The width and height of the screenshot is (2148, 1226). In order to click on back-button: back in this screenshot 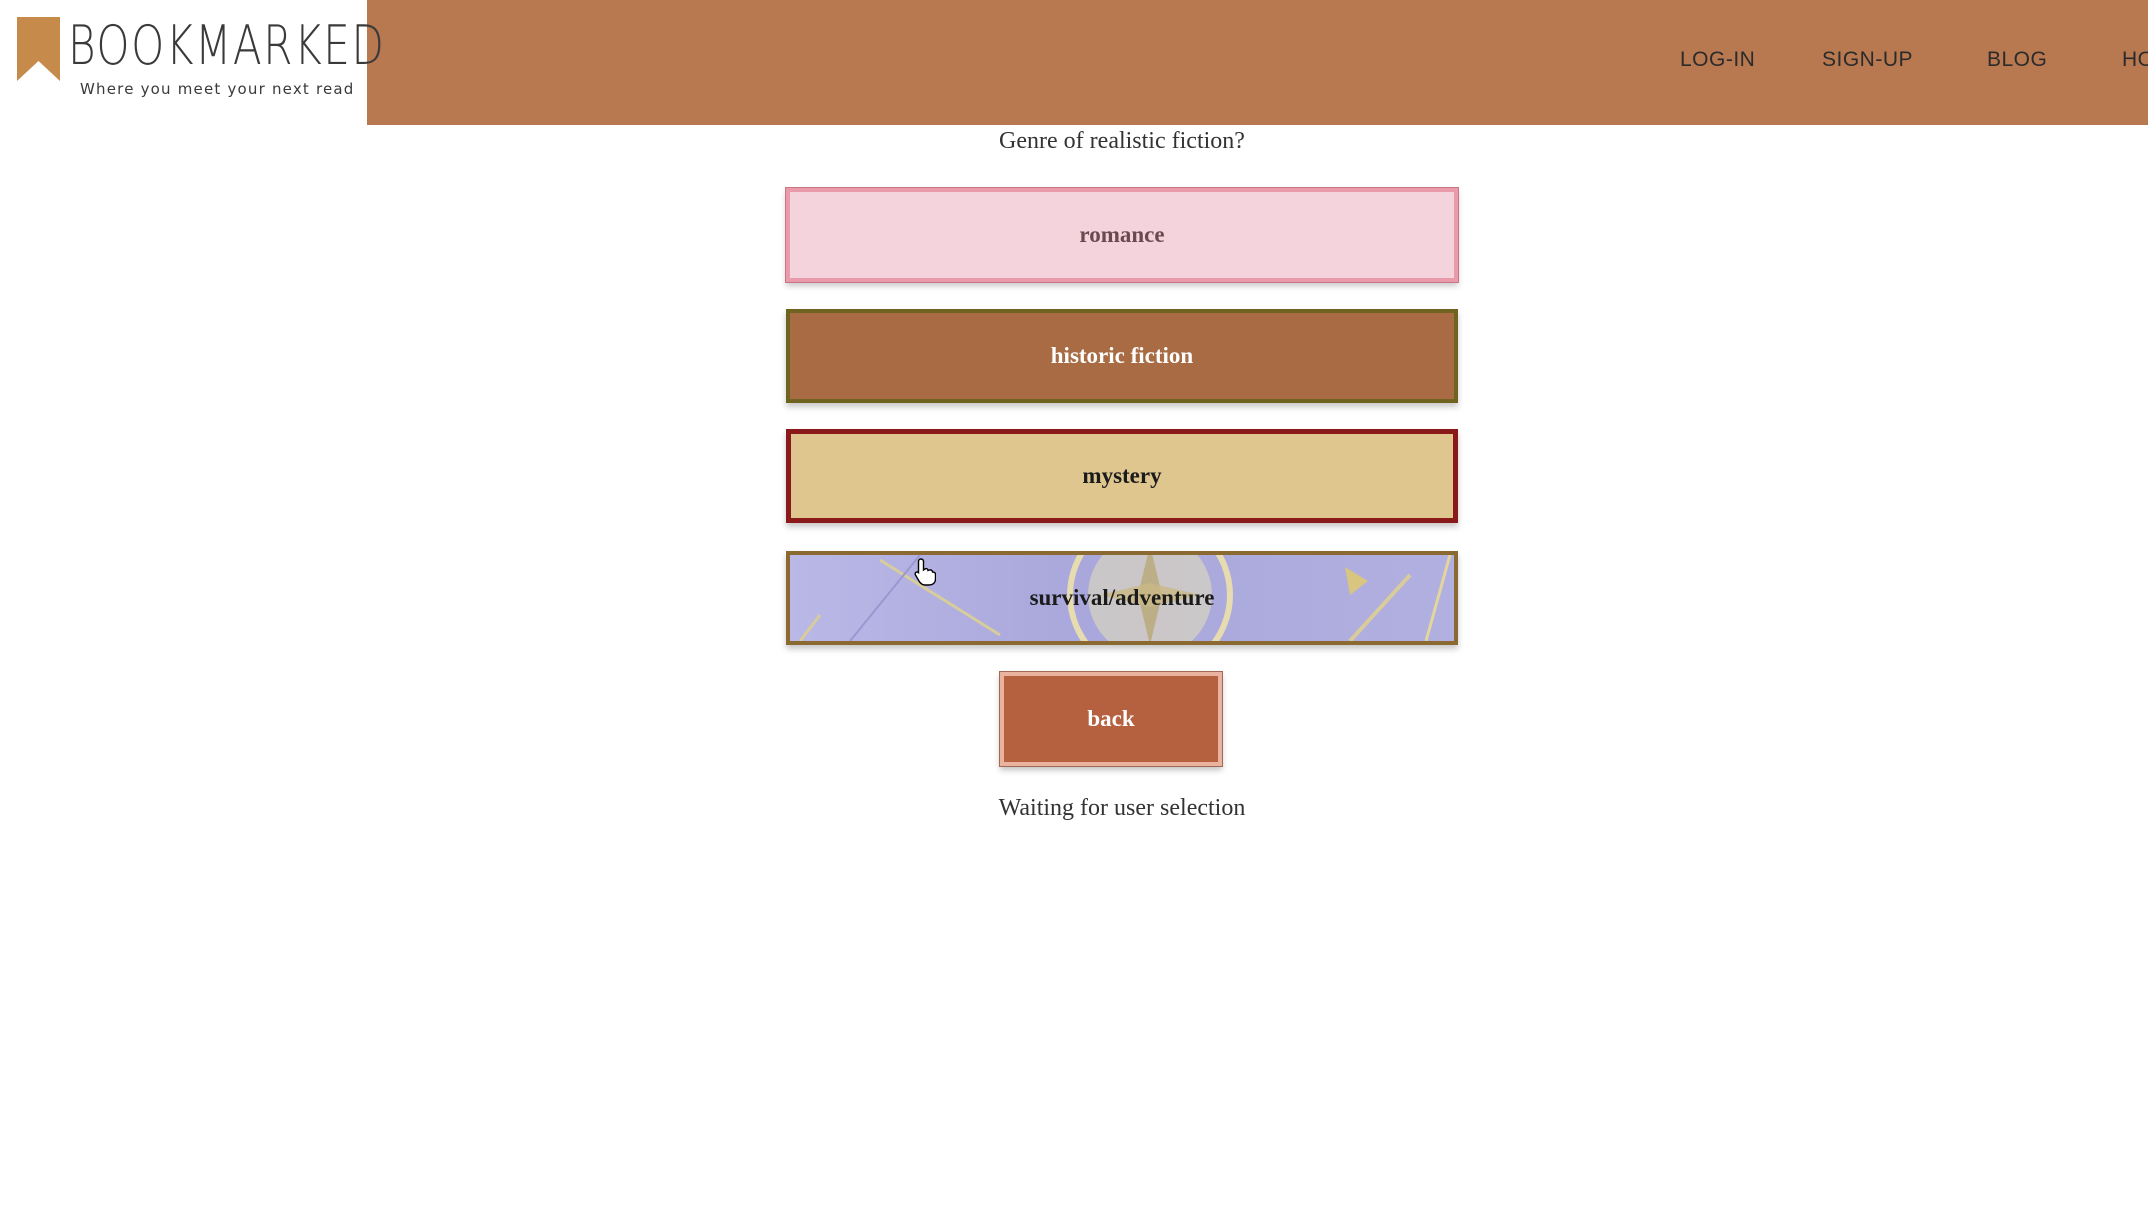, I will do `click(1111, 719)`.